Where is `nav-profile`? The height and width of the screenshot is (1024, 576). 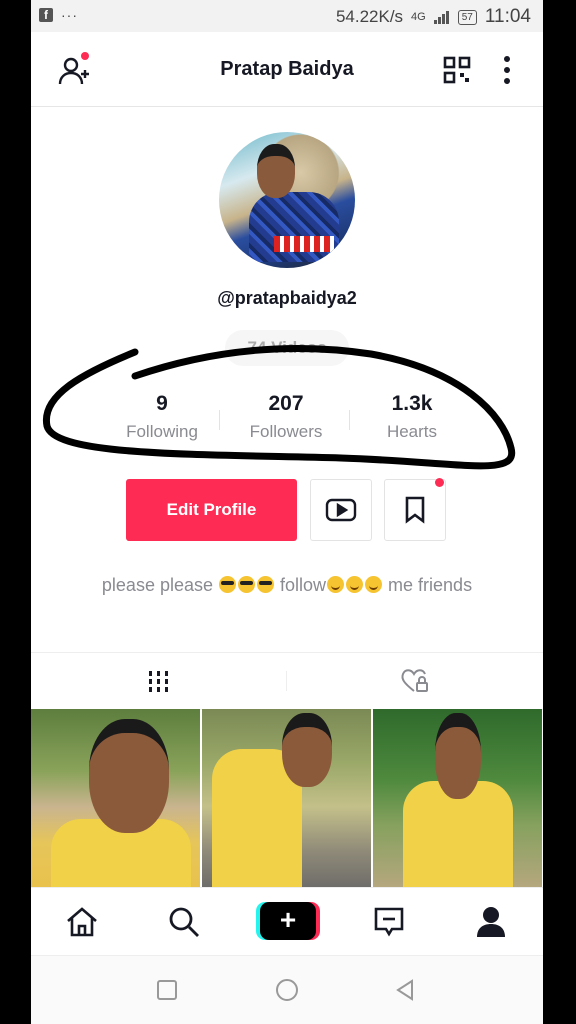
nav-profile is located at coordinates (491, 922).